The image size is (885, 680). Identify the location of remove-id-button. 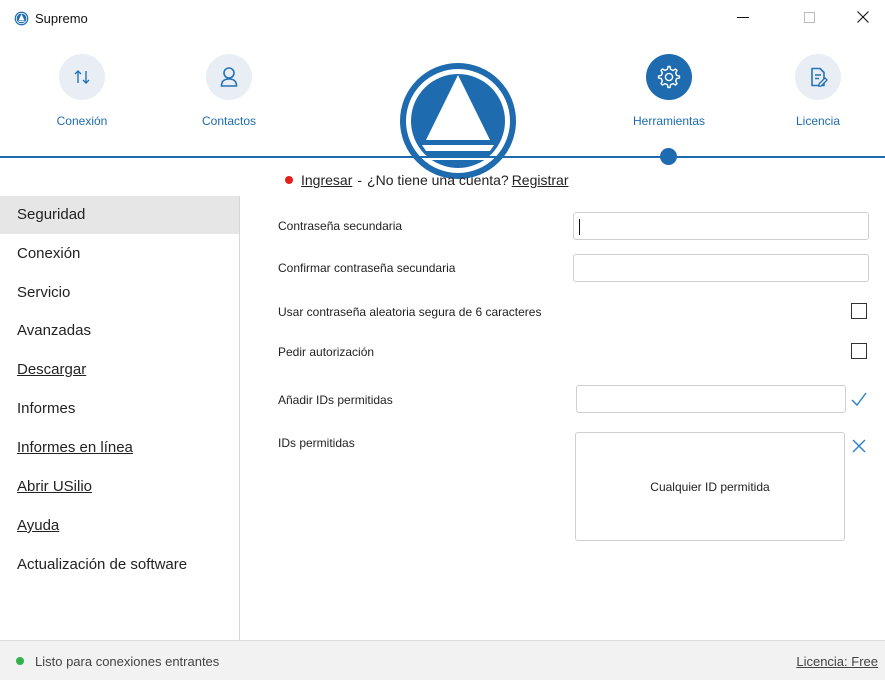
(859, 447).